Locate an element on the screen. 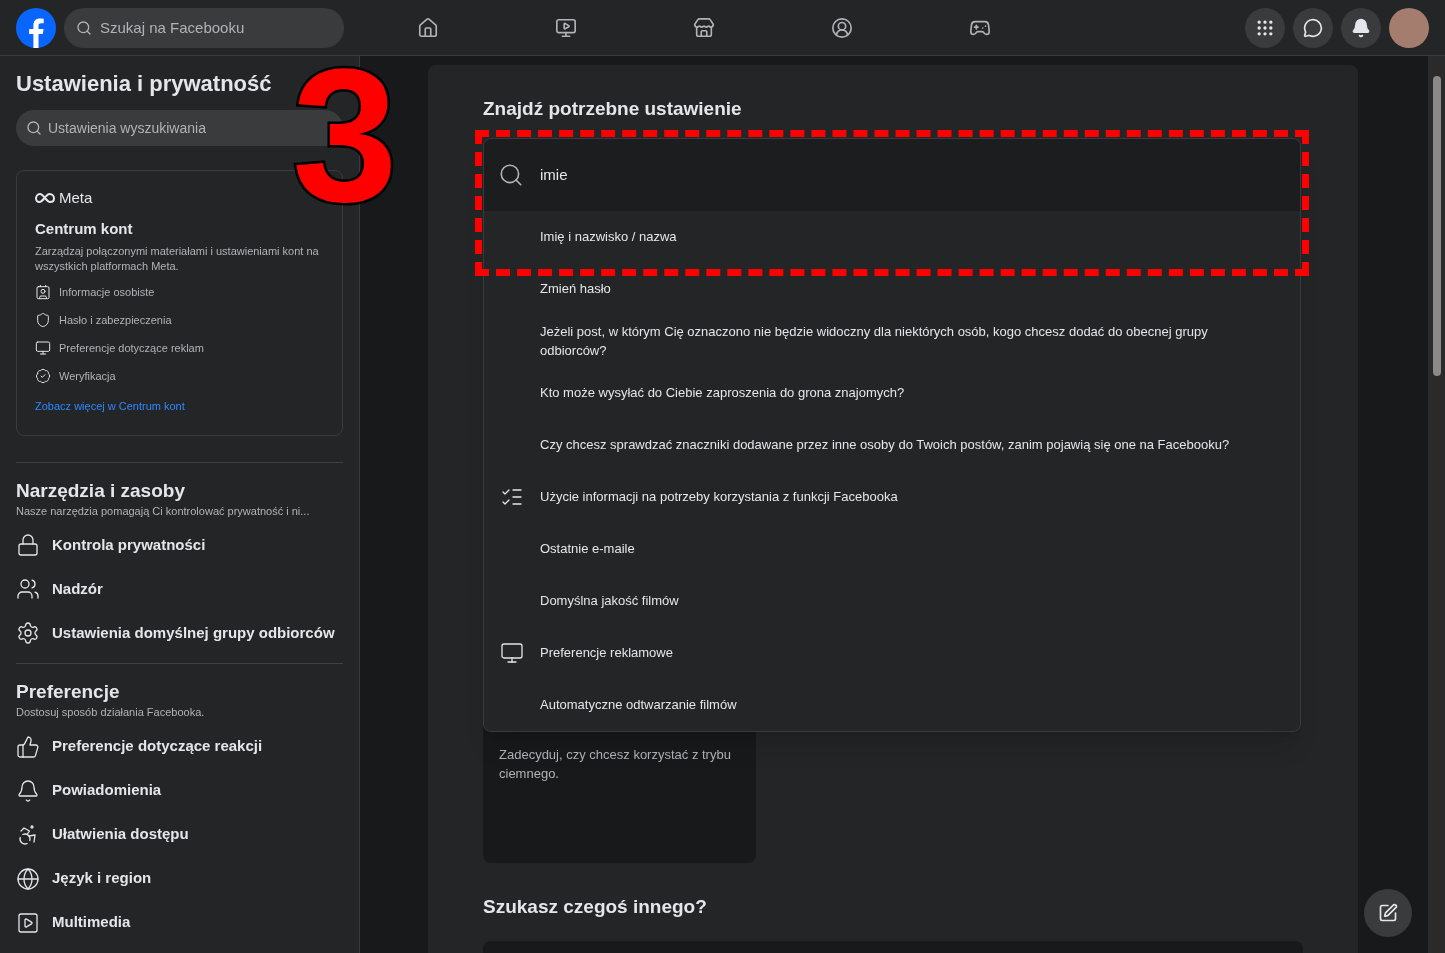 Image resolution: width=1445 pixels, height=953 pixels. item-label: Informacje osobiste is located at coordinates (107, 292).